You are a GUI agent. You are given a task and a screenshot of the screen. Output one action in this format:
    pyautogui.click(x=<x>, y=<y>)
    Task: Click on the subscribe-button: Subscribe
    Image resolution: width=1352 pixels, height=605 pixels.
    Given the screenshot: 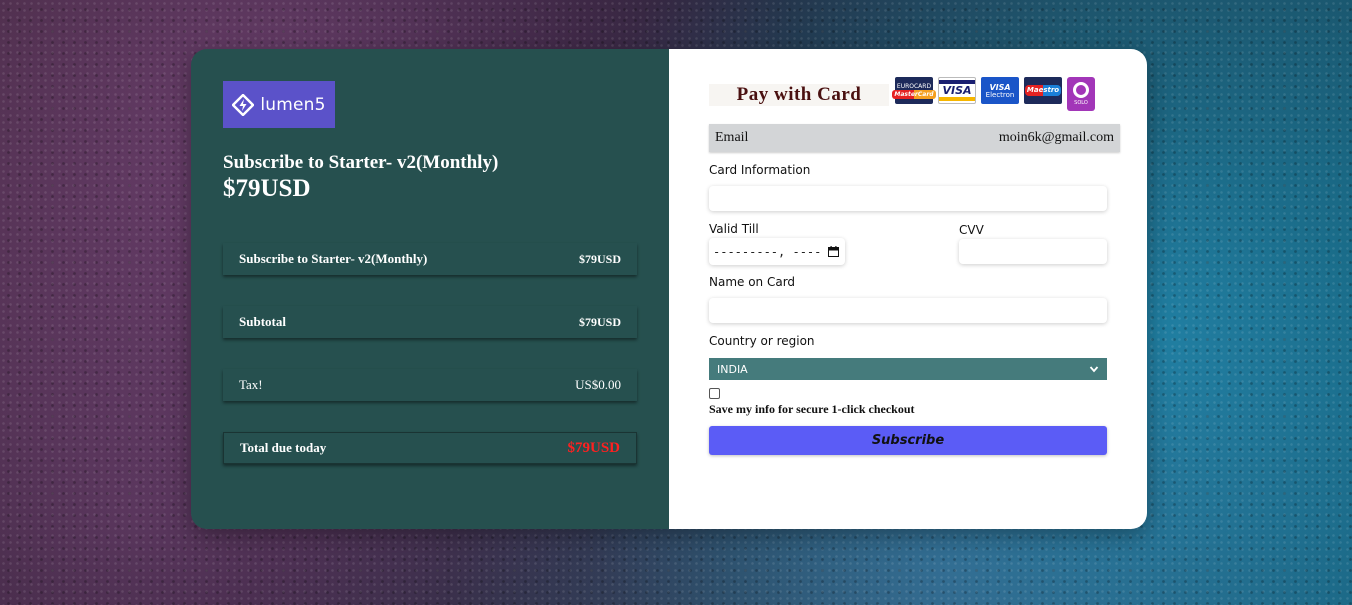 What is the action you would take?
    pyautogui.click(x=908, y=440)
    